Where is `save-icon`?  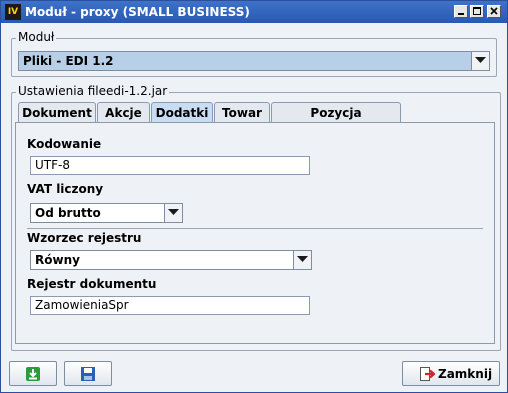 save-icon is located at coordinates (88, 374).